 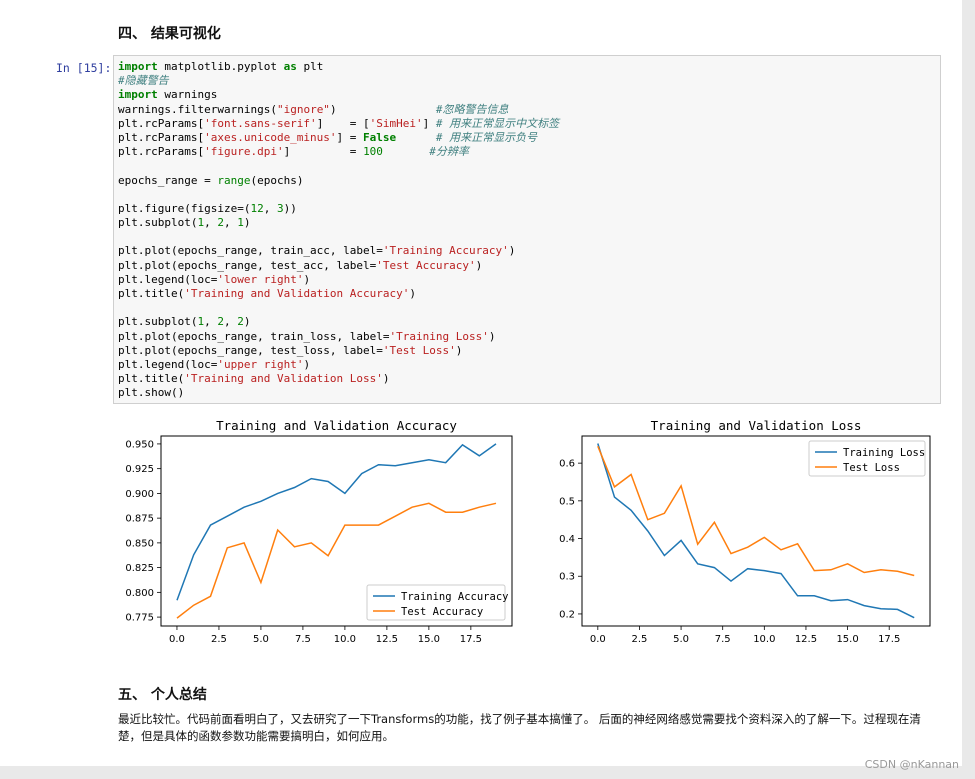 What do you see at coordinates (338, 181) in the screenshot?
I see `code-line: epochs_range = range(epochs)` at bounding box center [338, 181].